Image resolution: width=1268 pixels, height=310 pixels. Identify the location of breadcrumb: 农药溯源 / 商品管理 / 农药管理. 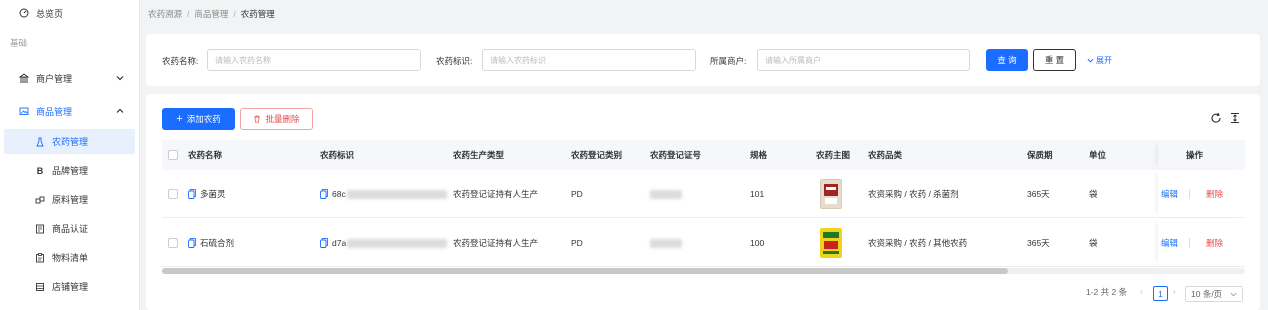
(211, 14).